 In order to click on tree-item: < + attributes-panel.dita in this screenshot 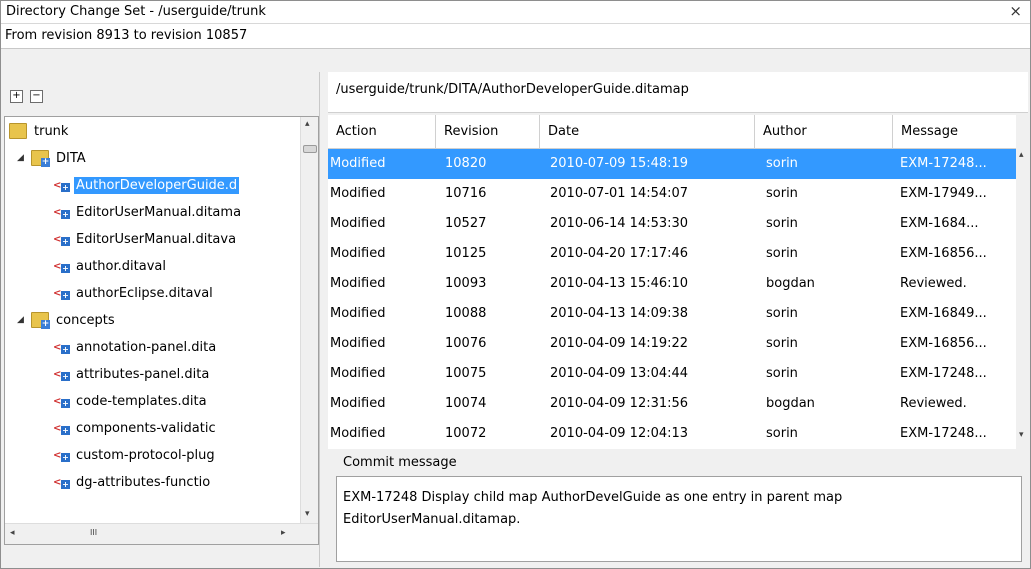, I will do `click(132, 374)`.